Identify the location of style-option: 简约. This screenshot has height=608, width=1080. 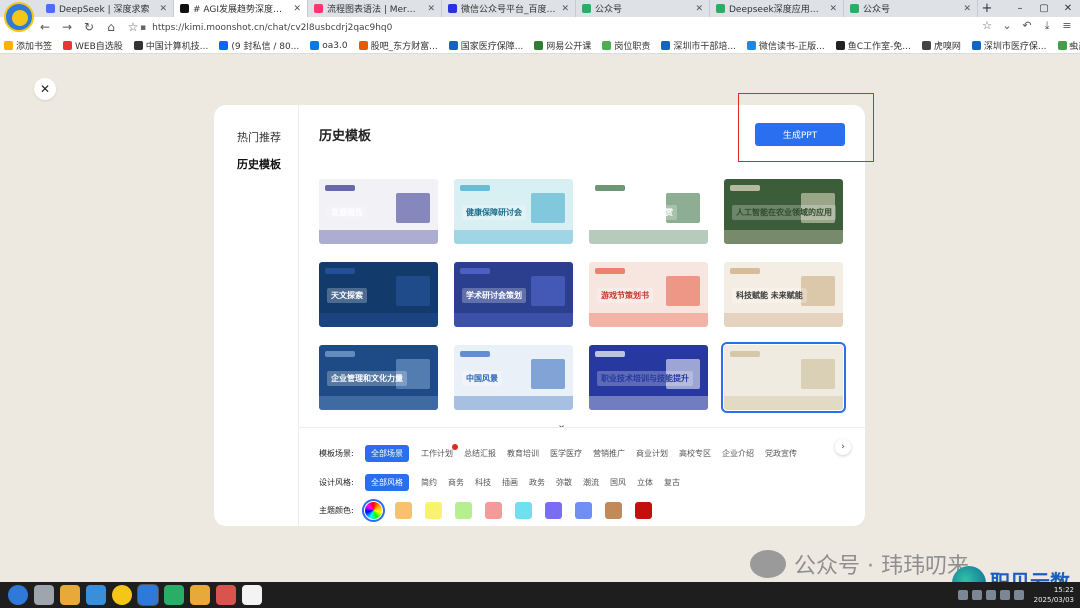
(429, 482).